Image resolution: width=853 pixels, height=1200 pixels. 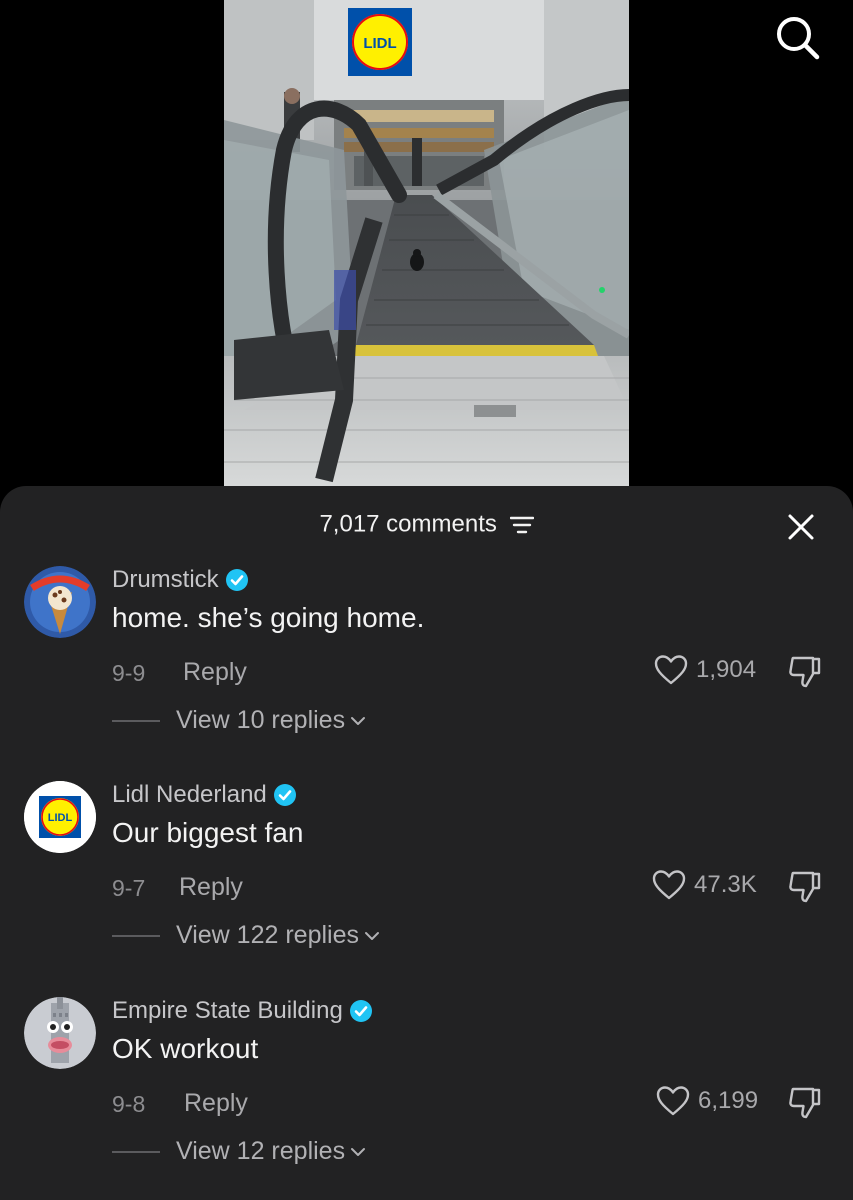 What do you see at coordinates (227, 1010) in the screenshot?
I see `username-label: Empire State Building` at bounding box center [227, 1010].